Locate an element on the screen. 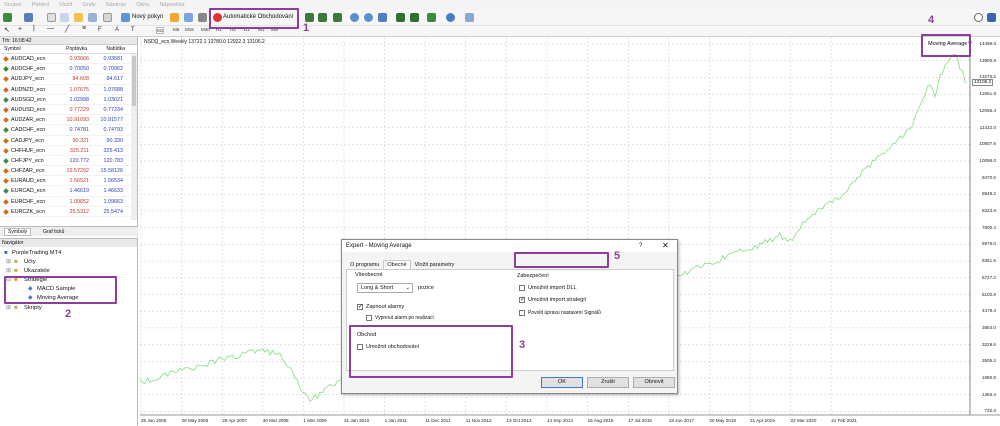  market-watch-row: EURCZK_ecn 25.5312 25.5474 is located at coordinates (68, 212).